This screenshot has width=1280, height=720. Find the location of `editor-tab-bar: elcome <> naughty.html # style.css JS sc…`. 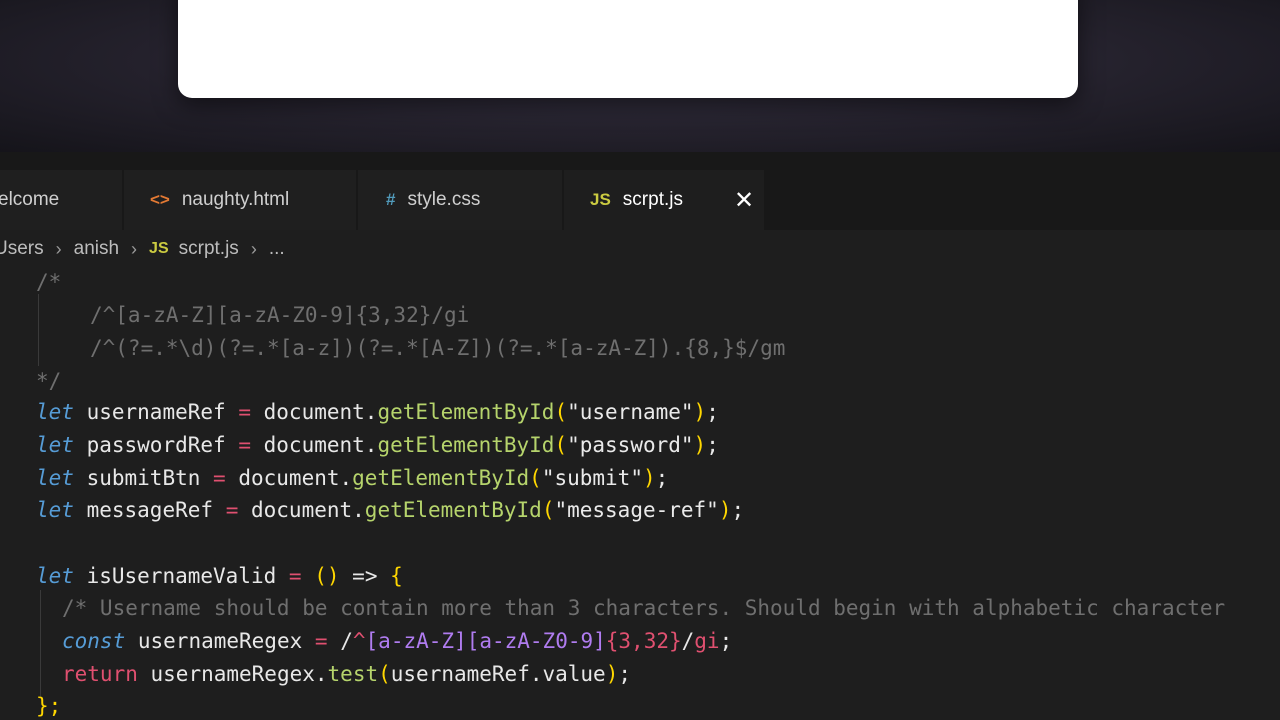

editor-tab-bar: elcome <> naughty.html # style.css JS sc… is located at coordinates (640, 200).